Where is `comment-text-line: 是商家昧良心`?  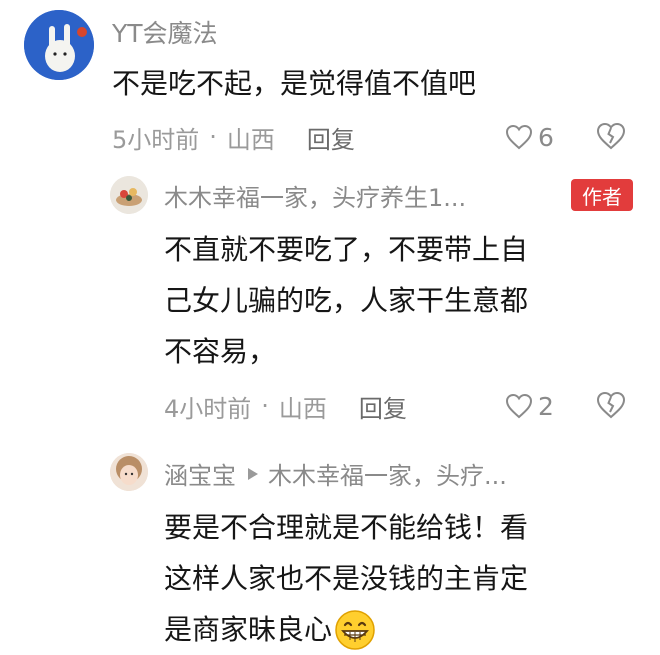
comment-text-line: 是商家昧良心 is located at coordinates (248, 629).